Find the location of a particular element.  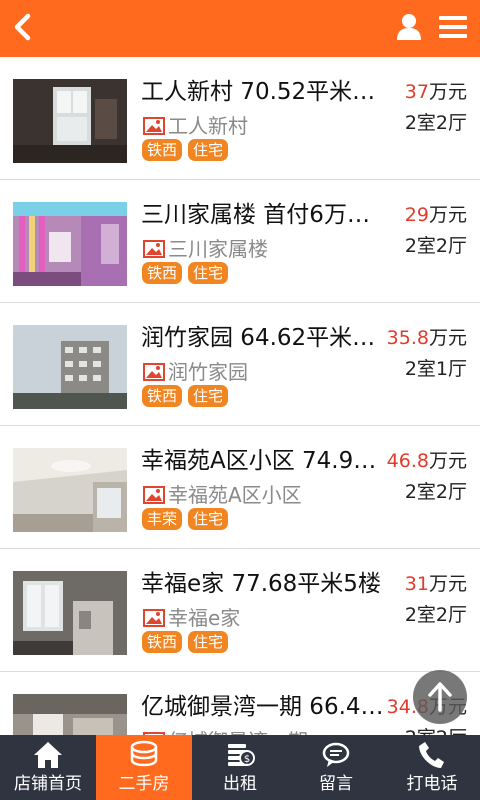

tab-call: 打电话 is located at coordinates (432, 767).